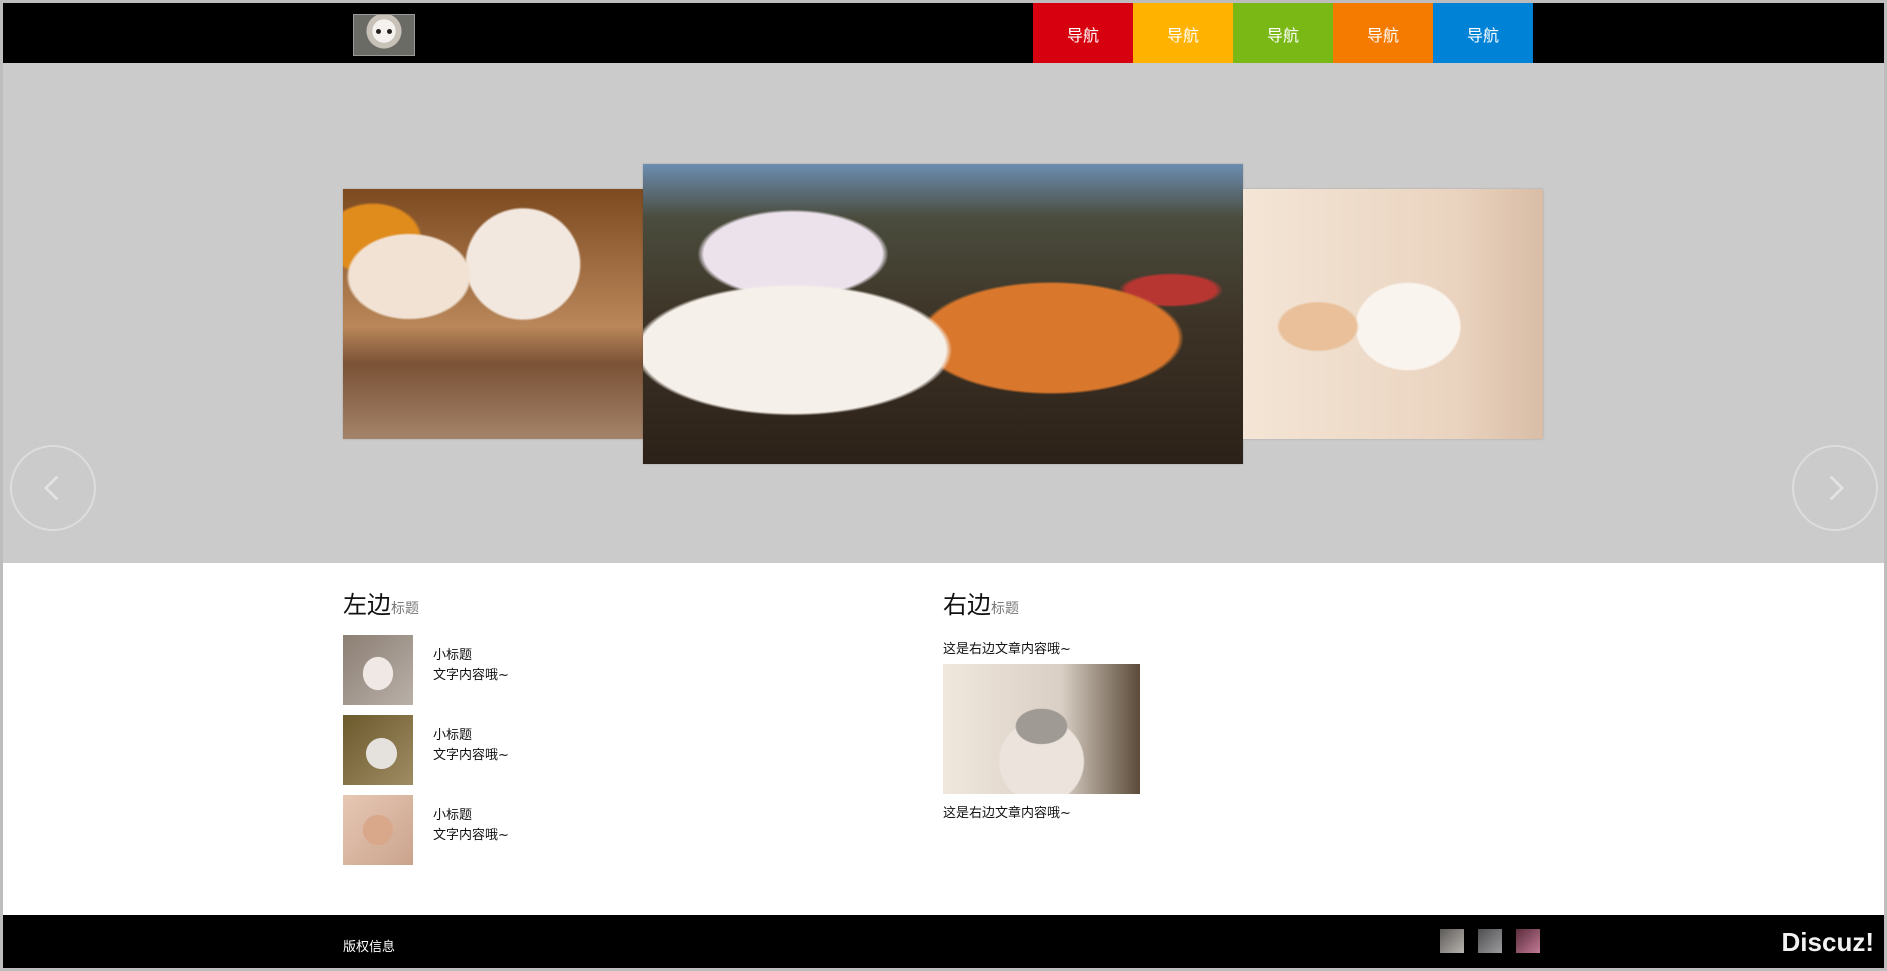 Image resolution: width=1887 pixels, height=971 pixels. I want to click on nav-item-1: 导航, so click(1083, 34).